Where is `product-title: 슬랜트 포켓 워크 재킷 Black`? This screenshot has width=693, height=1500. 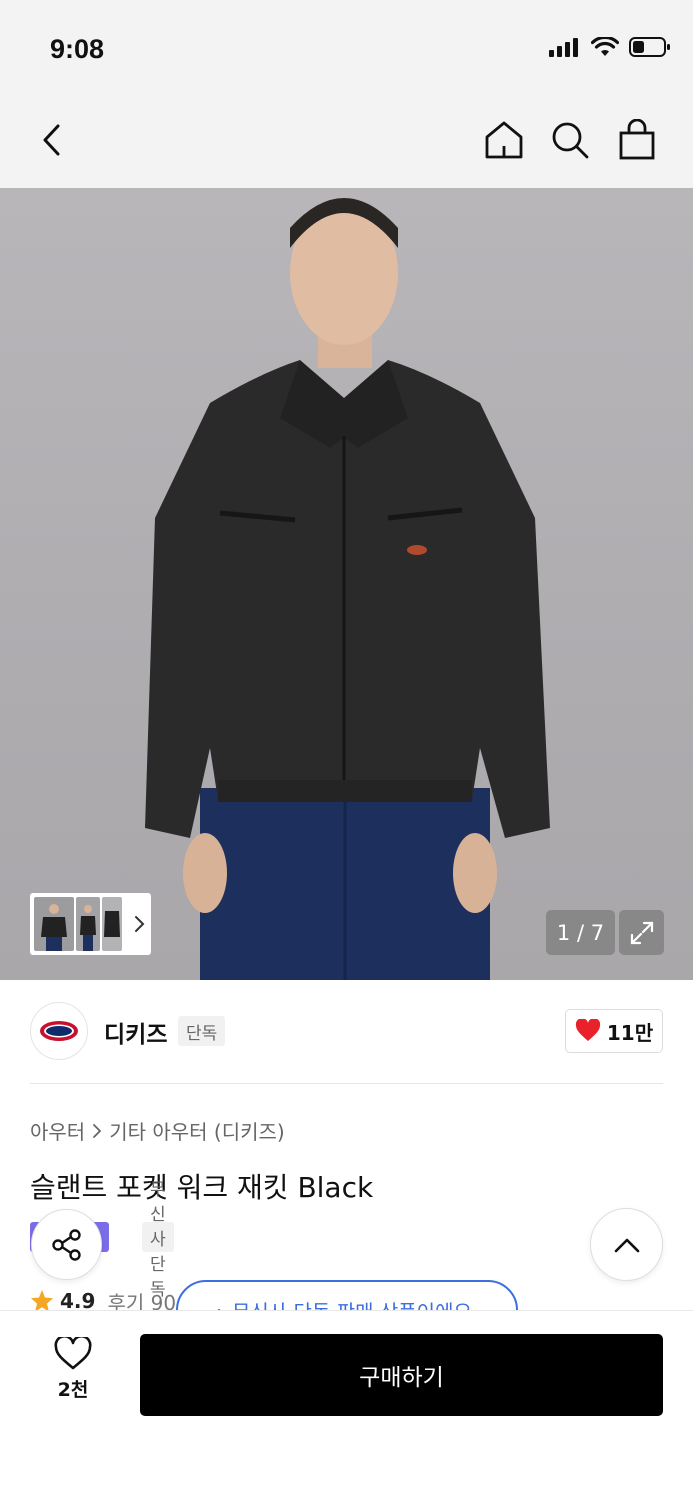 product-title: 슬랜트 포켓 워크 재킷 Black is located at coordinates (202, 1187).